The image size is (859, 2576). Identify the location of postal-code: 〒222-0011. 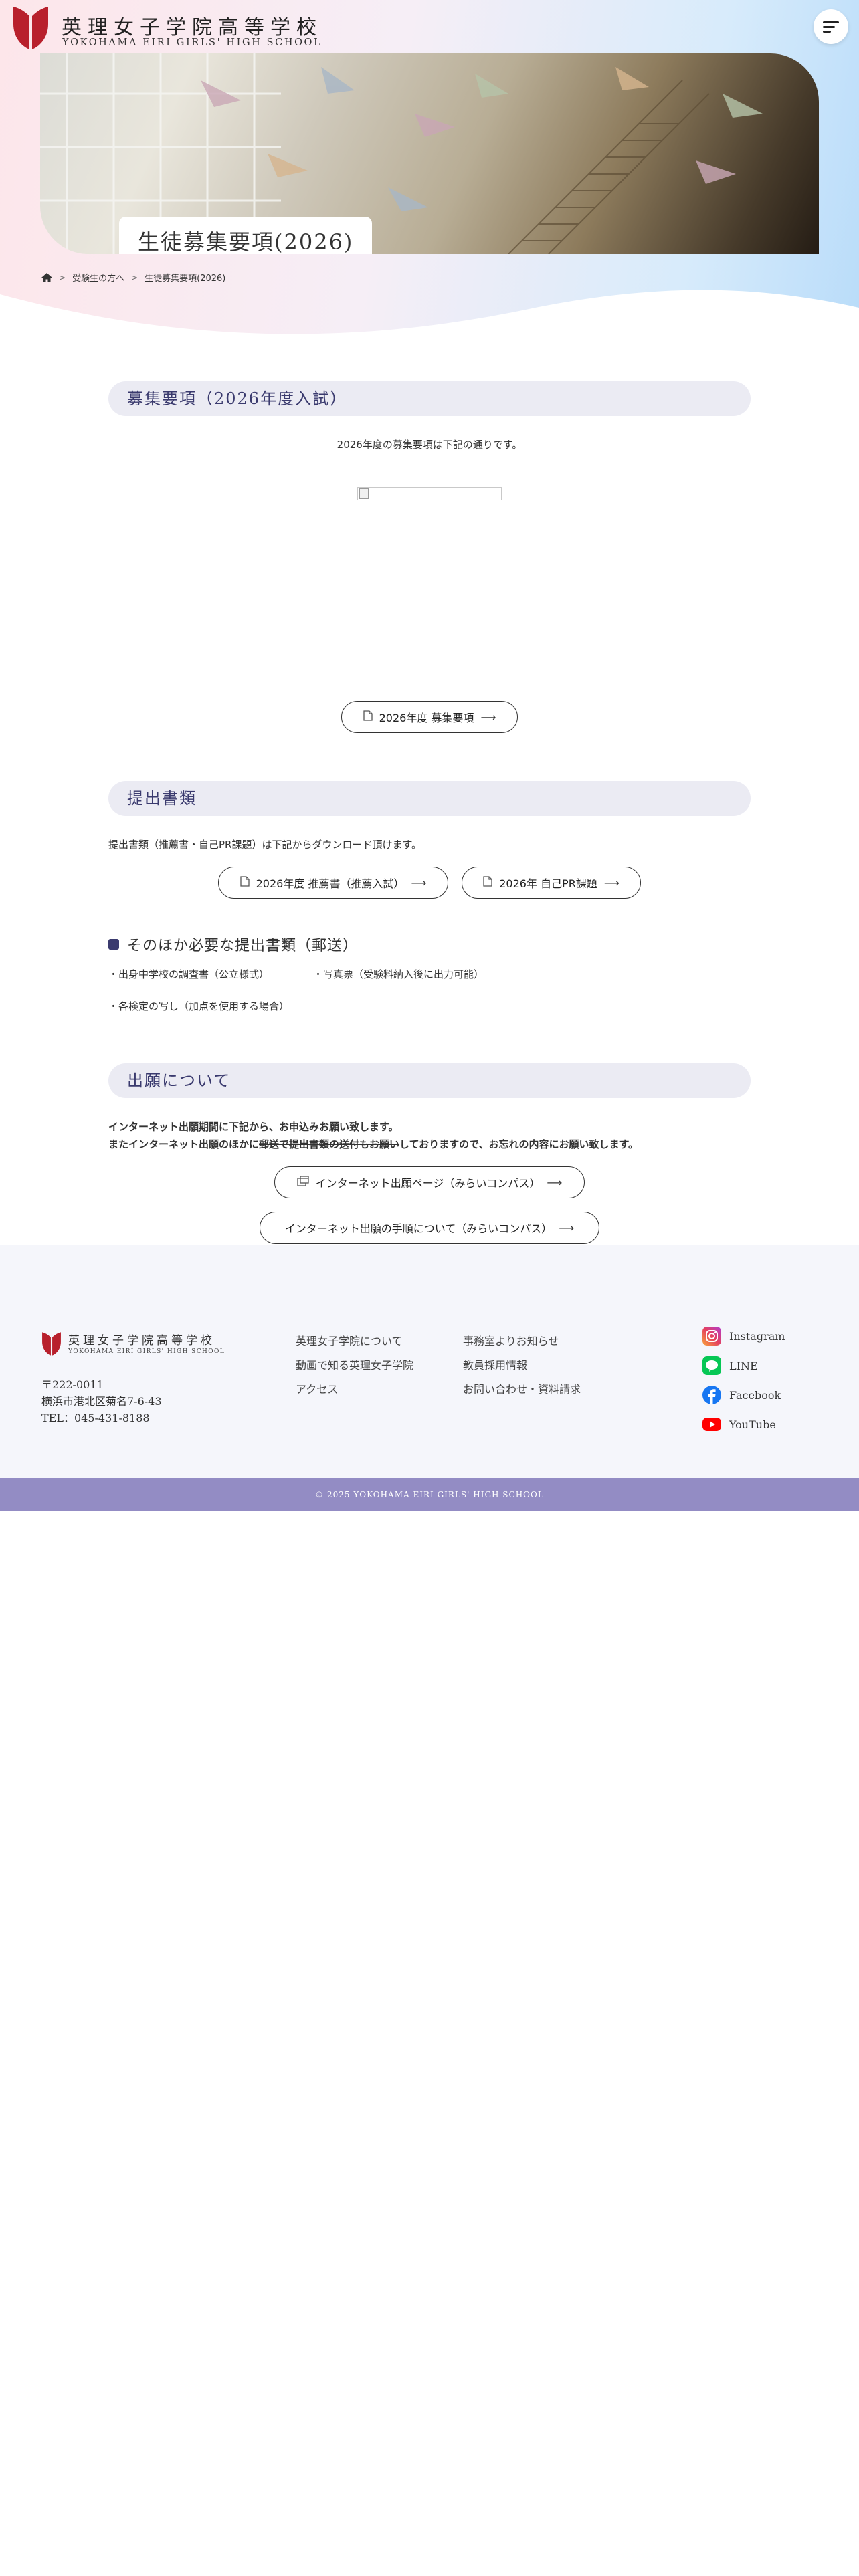
(72, 1384).